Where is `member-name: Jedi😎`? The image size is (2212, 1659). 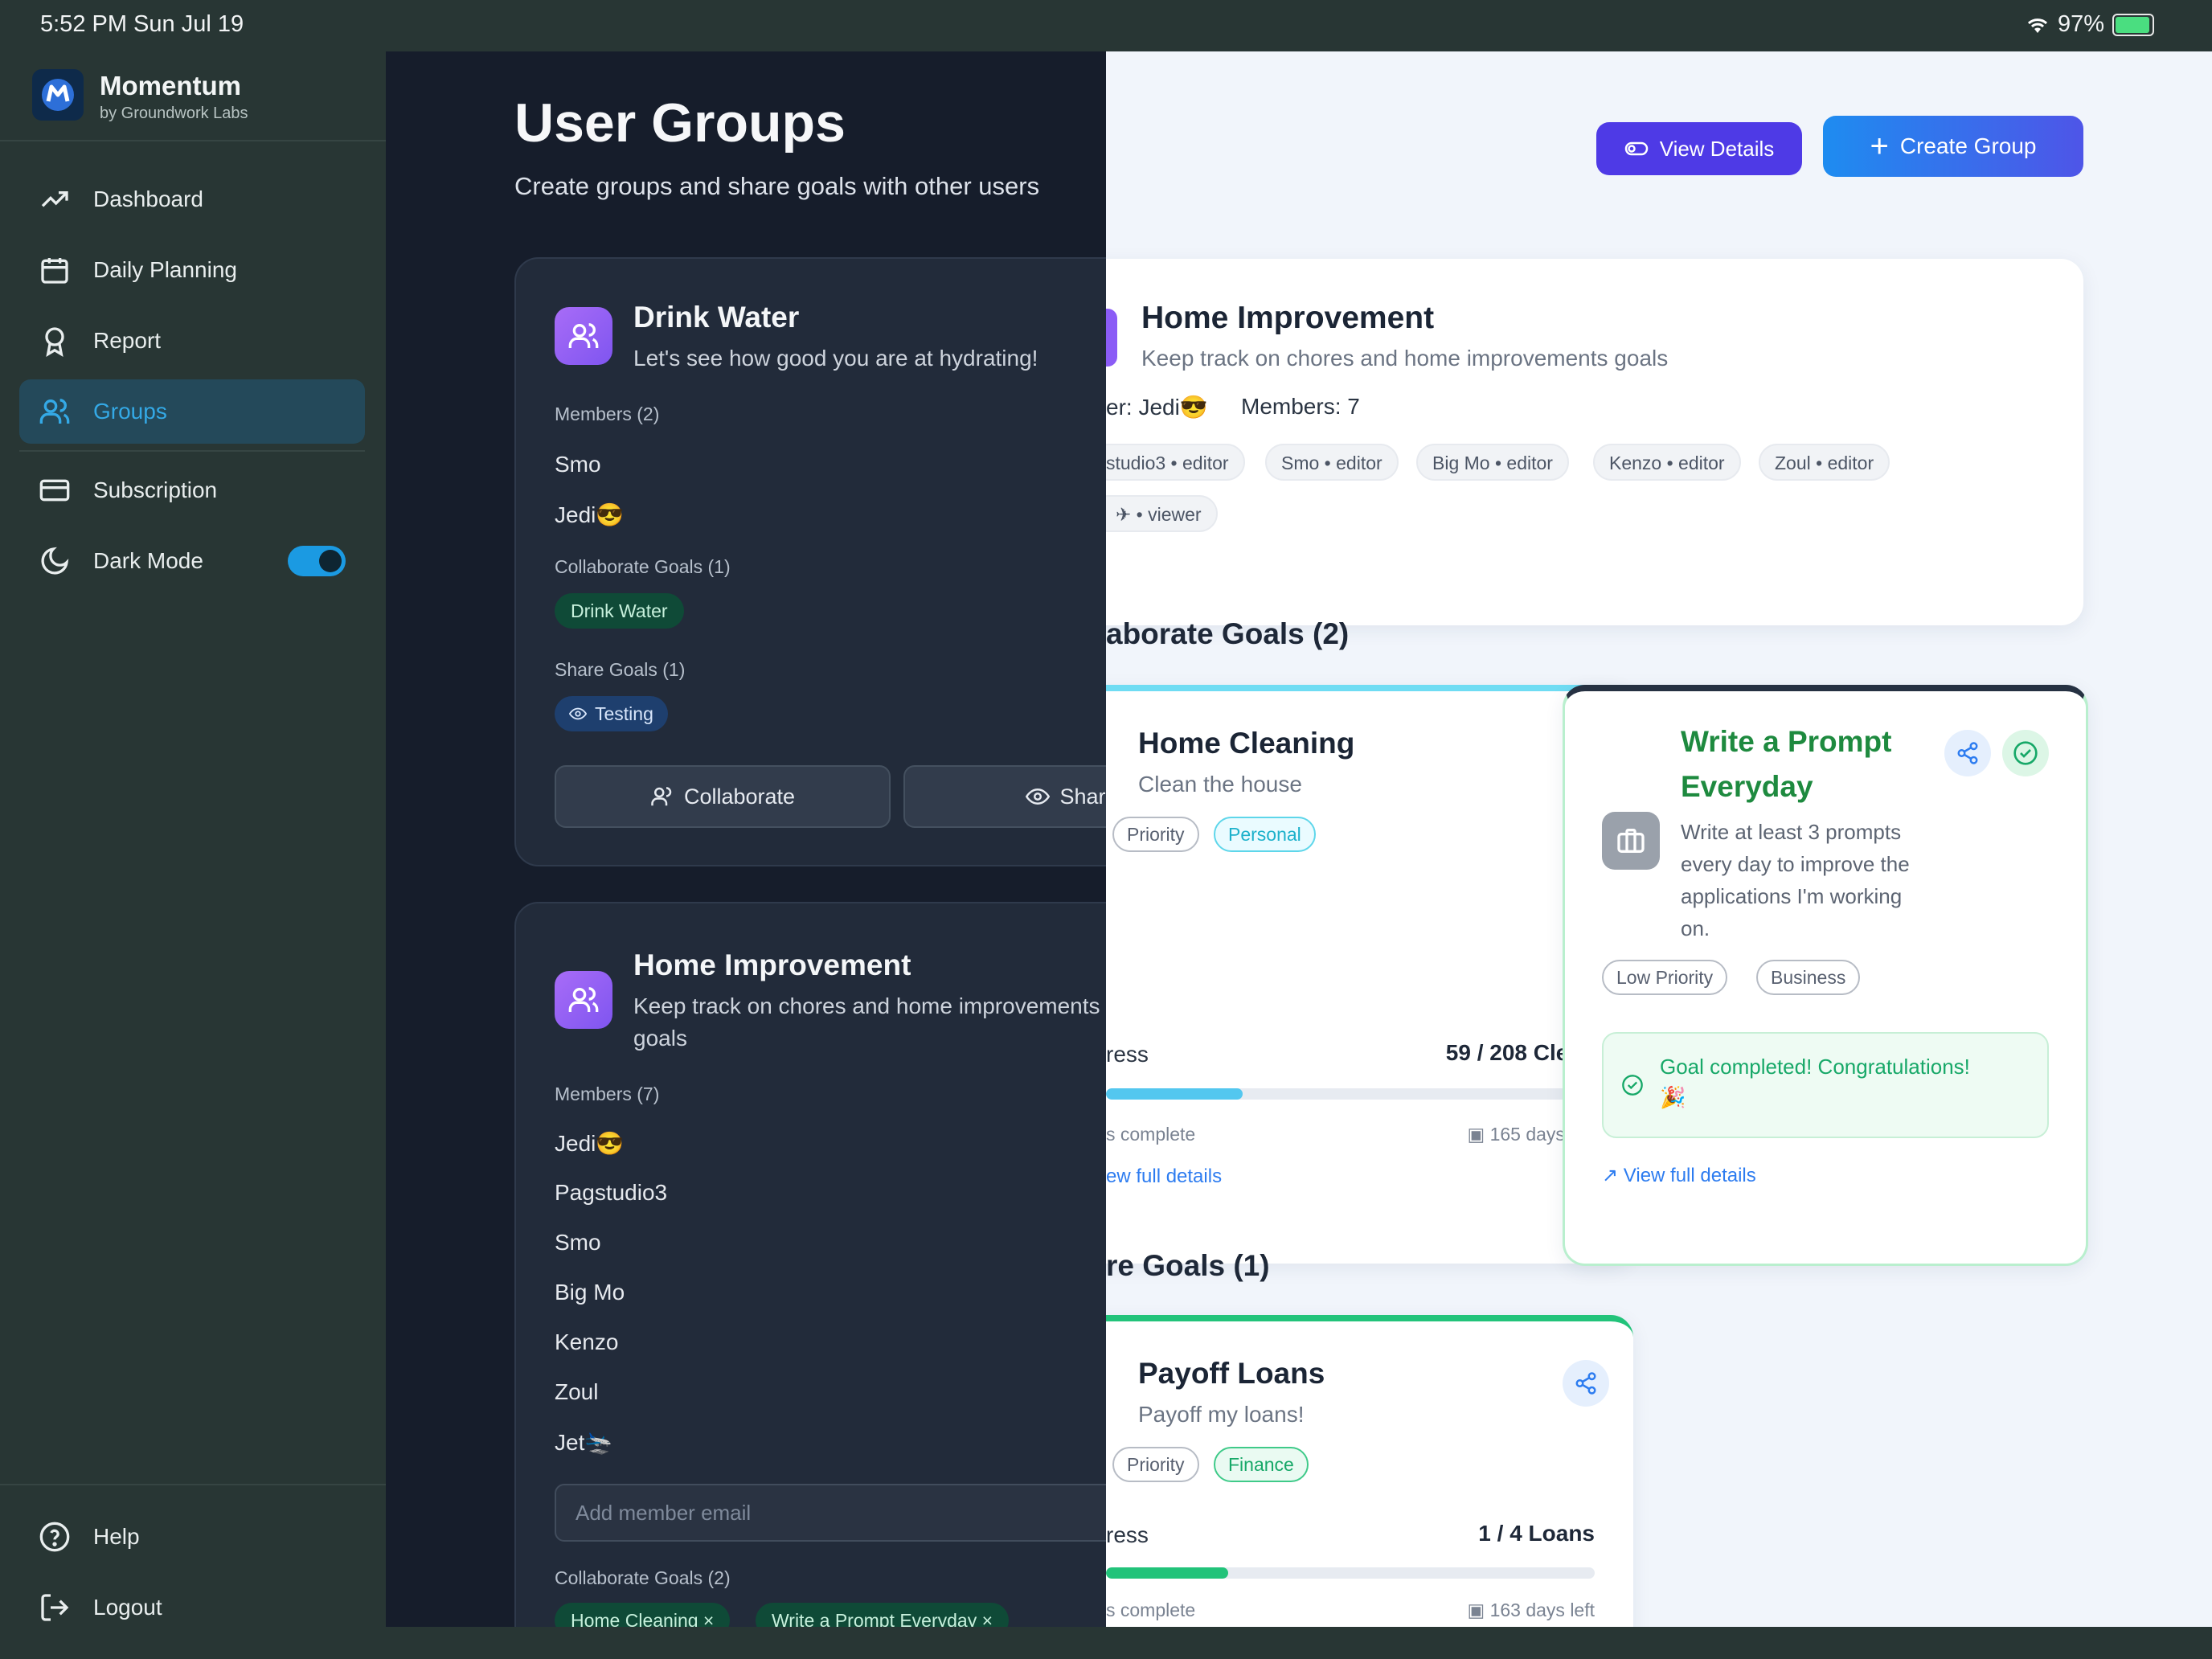
member-name: Jedi😎 is located at coordinates (590, 514).